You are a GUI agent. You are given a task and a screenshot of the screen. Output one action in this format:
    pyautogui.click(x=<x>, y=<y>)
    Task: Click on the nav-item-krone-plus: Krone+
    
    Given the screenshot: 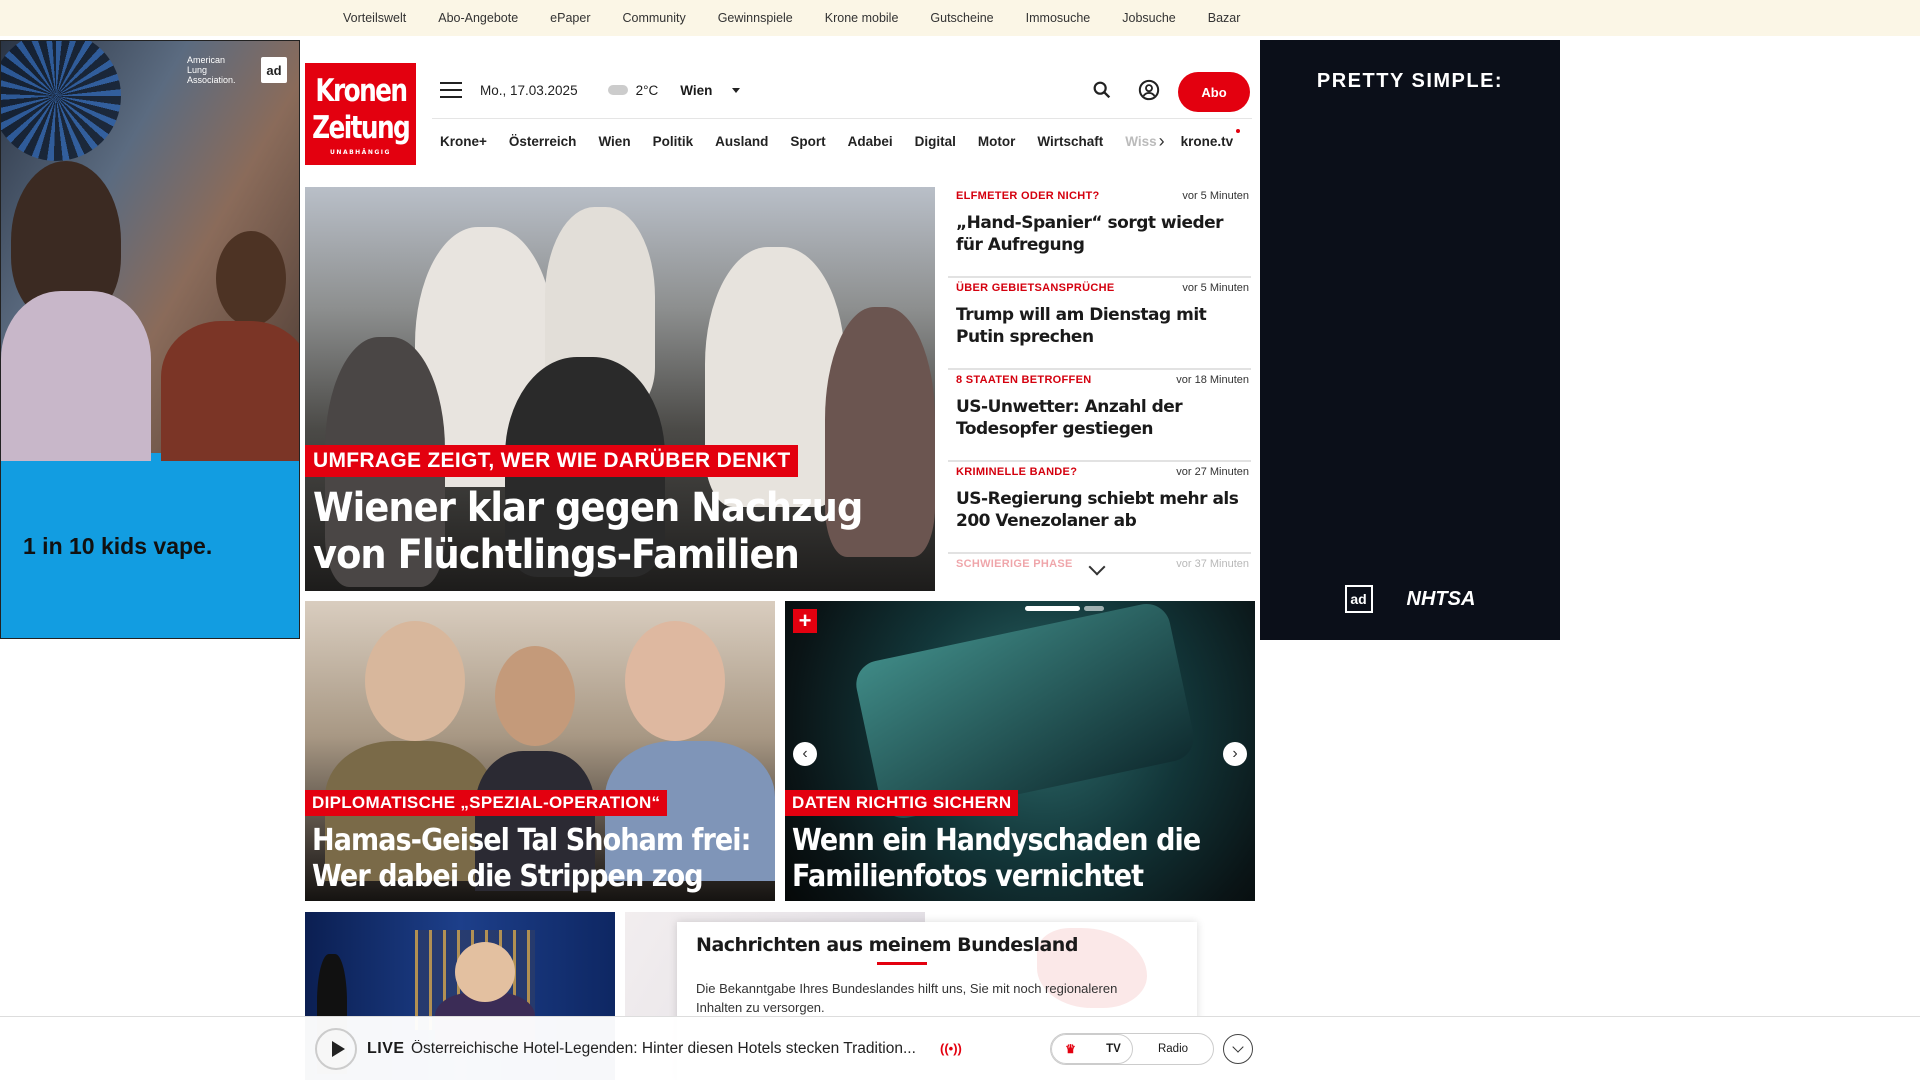 What is the action you would take?
    pyautogui.click(x=463, y=141)
    